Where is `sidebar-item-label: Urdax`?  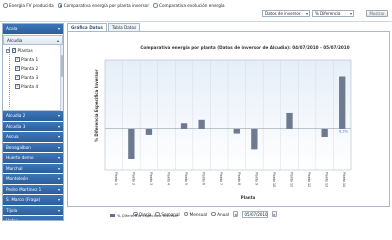 sidebar-item-label: Urdax is located at coordinates (12, 219).